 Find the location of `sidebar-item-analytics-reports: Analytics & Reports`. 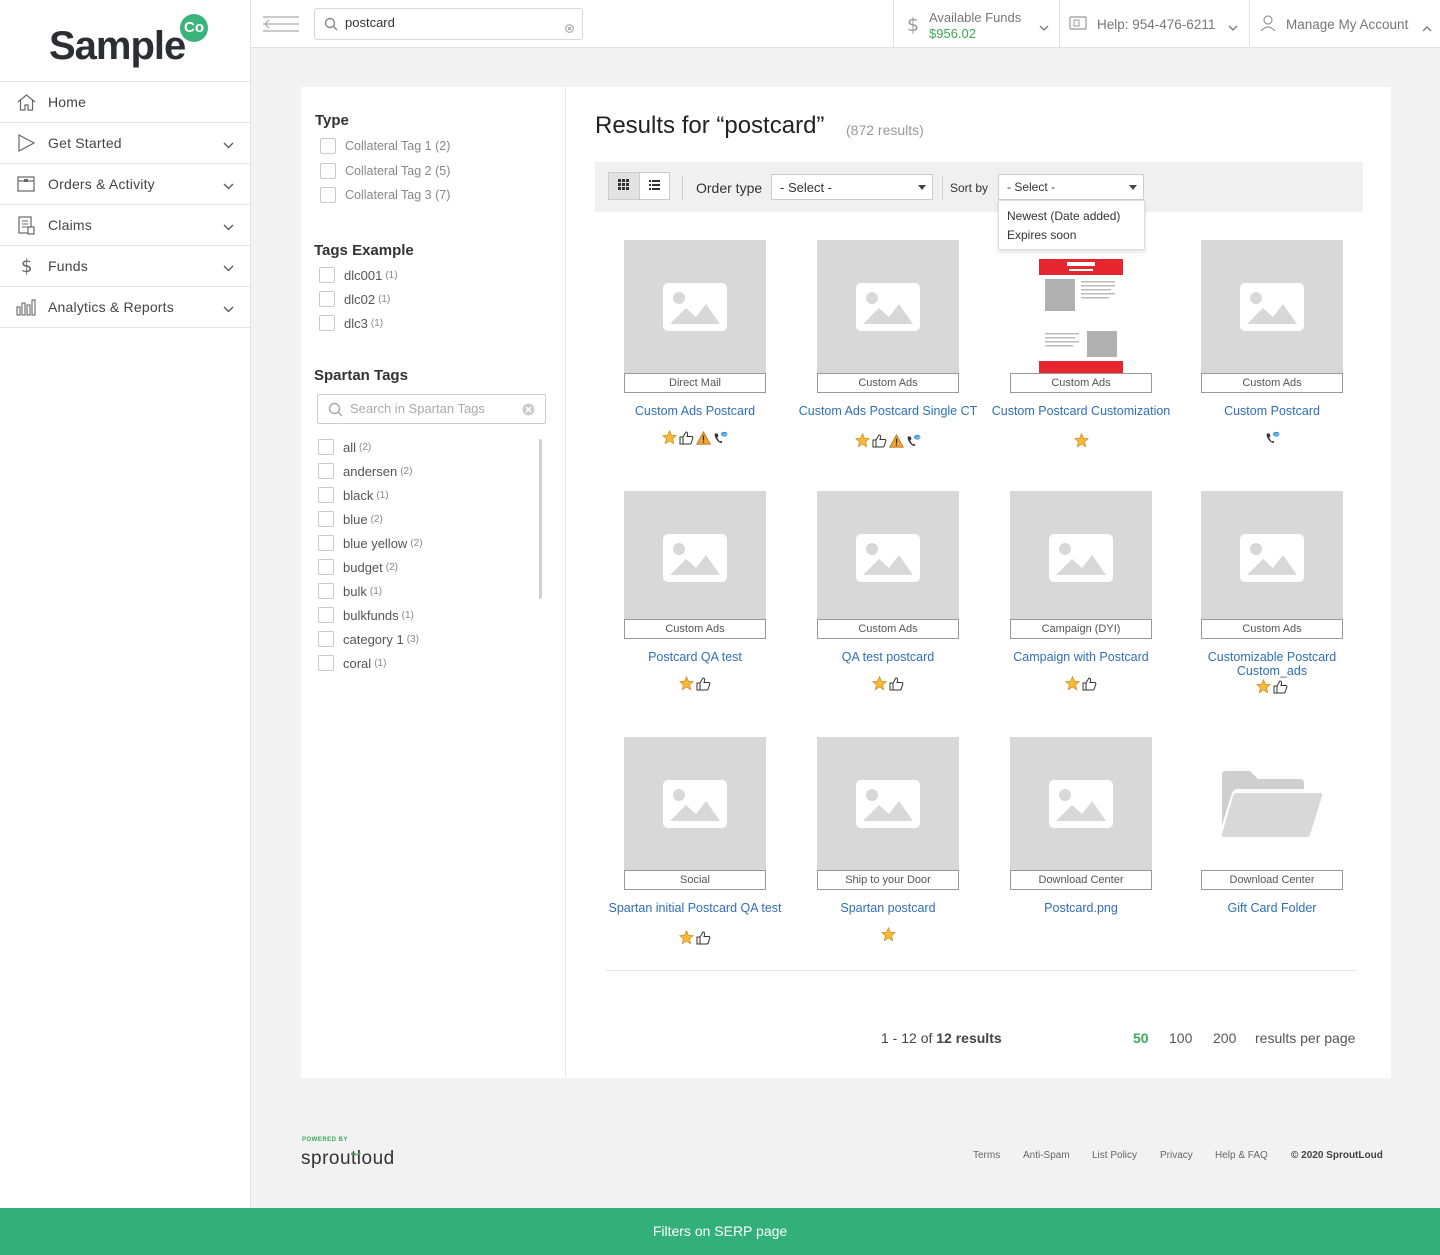

sidebar-item-analytics-reports: Analytics & Reports is located at coordinates (125, 307).